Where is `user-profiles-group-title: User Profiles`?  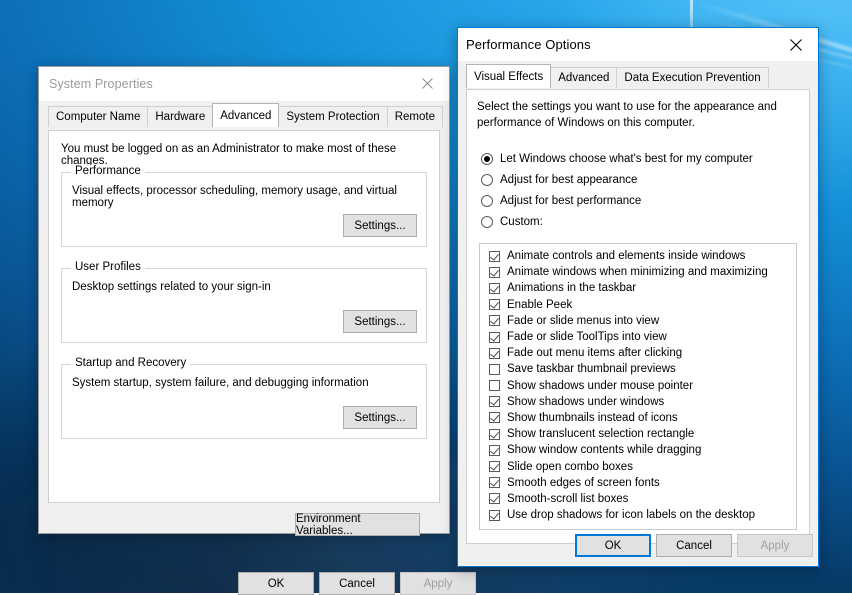 user-profiles-group-title: User Profiles is located at coordinates (108, 267).